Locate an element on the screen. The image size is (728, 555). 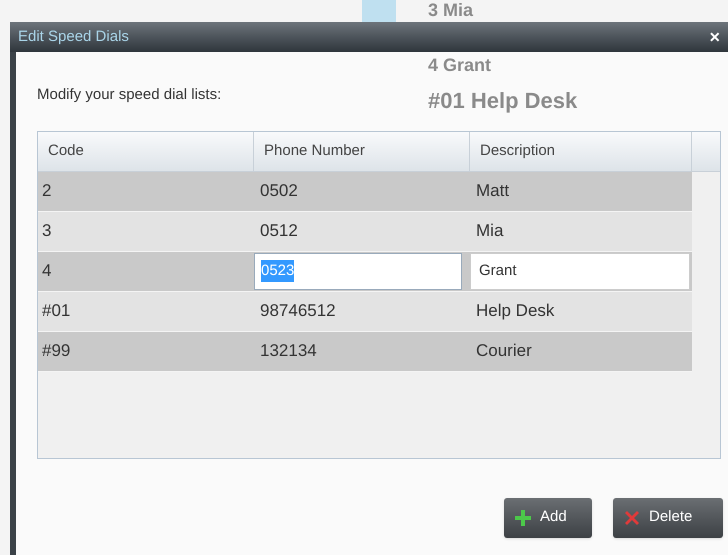
table-cell-text: 0512 is located at coordinates (279, 231).